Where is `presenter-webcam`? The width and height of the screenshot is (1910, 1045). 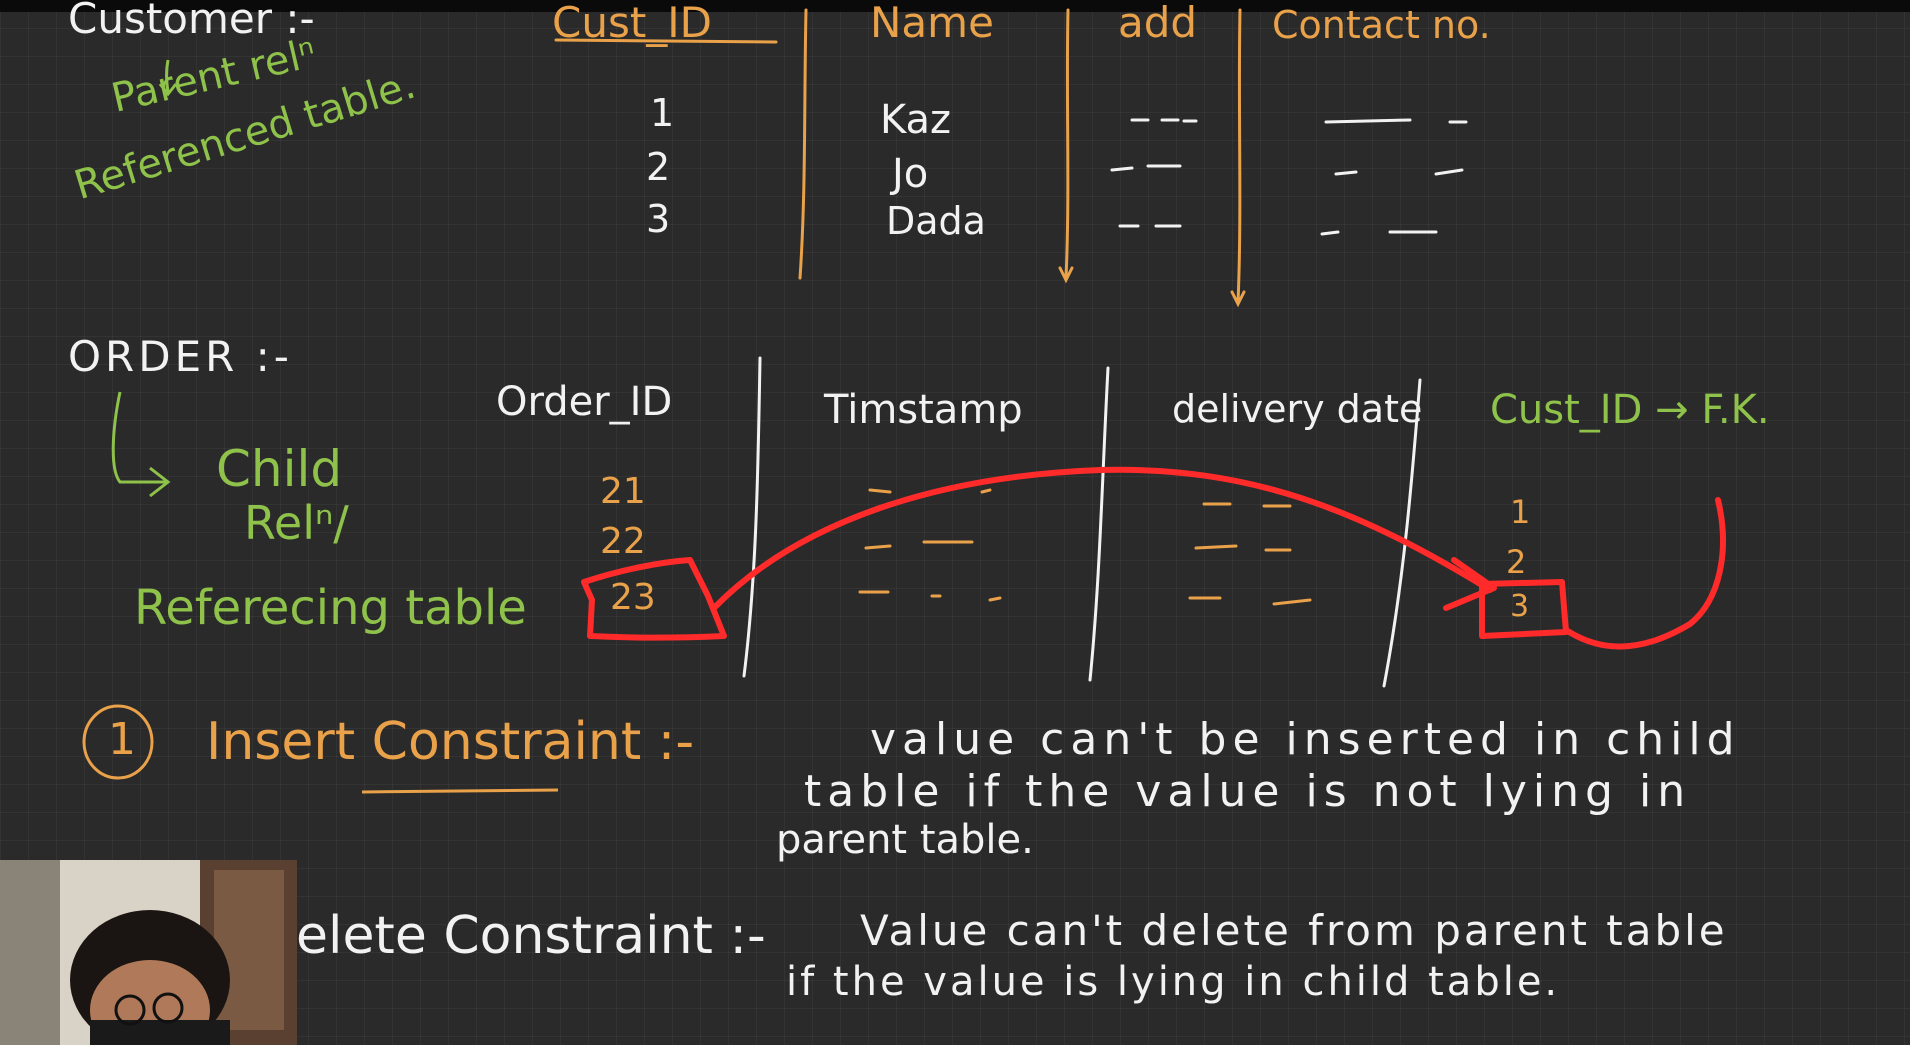 presenter-webcam is located at coordinates (148, 952).